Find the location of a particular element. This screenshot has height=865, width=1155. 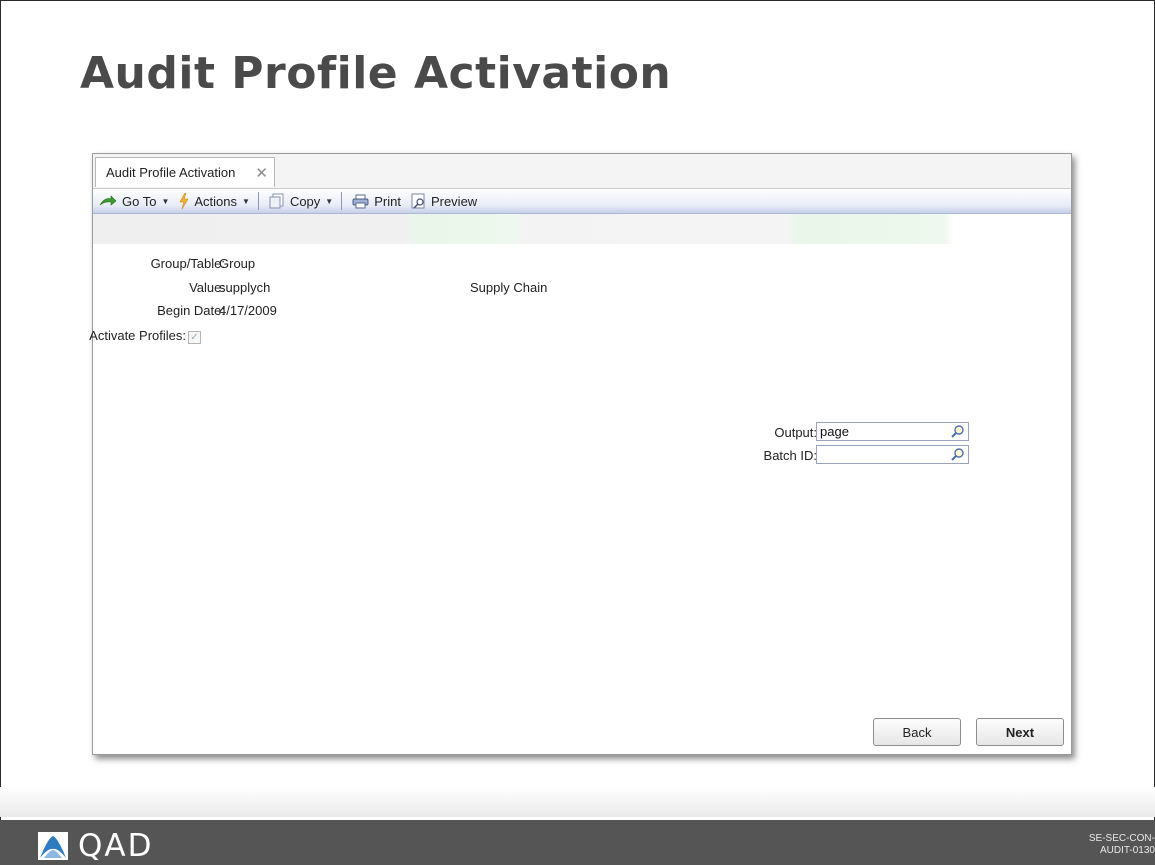

tab-audit-profile-activation: Audit Profile Activation ✕ is located at coordinates (185, 172).